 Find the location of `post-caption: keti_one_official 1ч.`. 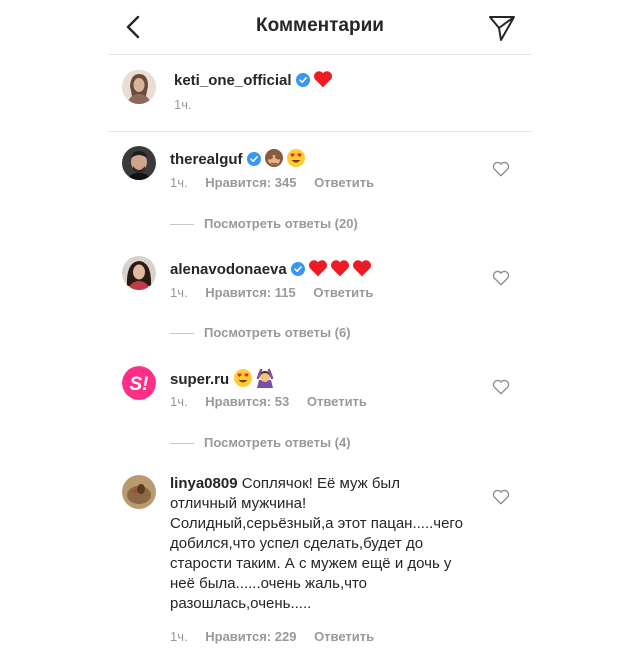

post-caption: keti_one_official 1ч. is located at coordinates (320, 93).